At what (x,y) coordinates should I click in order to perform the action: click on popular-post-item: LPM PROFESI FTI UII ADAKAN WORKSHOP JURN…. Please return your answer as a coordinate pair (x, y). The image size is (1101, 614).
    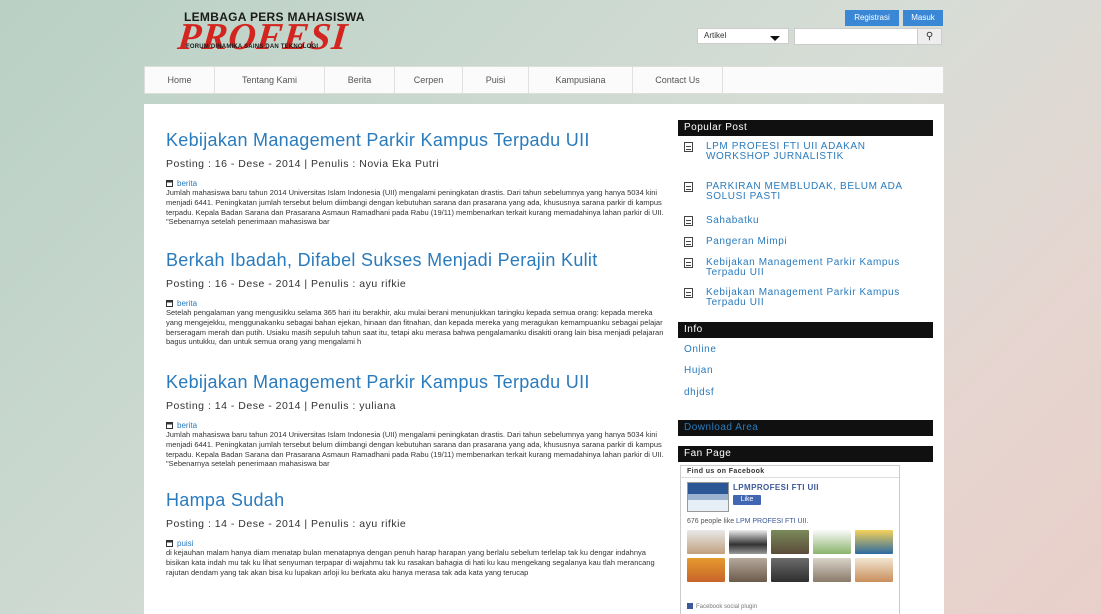
    Looking at the image, I should click on (794, 152).